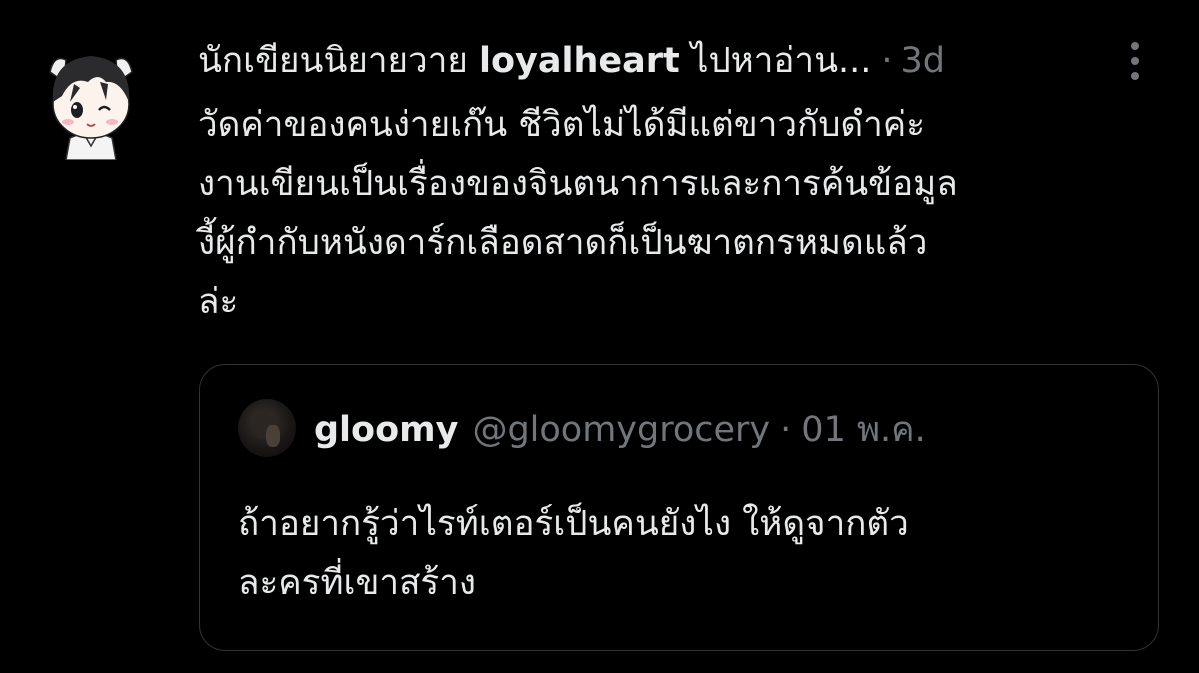 This screenshot has width=1199, height=673. I want to click on quoted-author-handle: @gloomygrocery, so click(621, 430).